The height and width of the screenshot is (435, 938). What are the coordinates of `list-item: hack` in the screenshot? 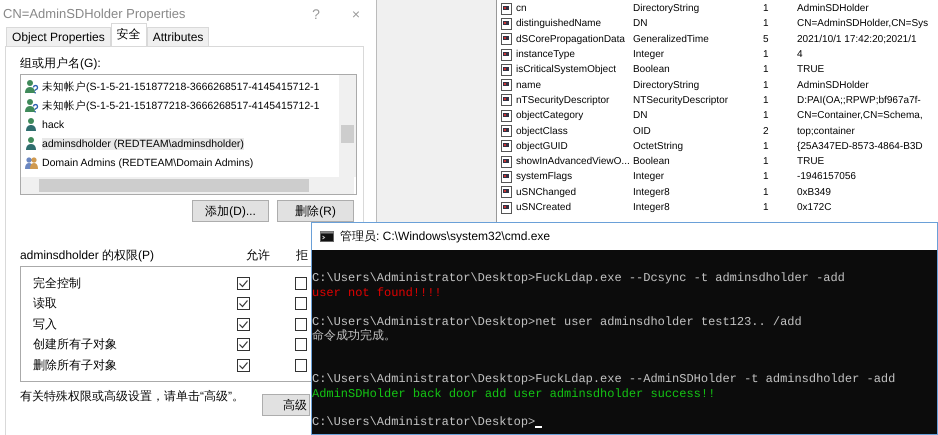 It's located at (181, 124).